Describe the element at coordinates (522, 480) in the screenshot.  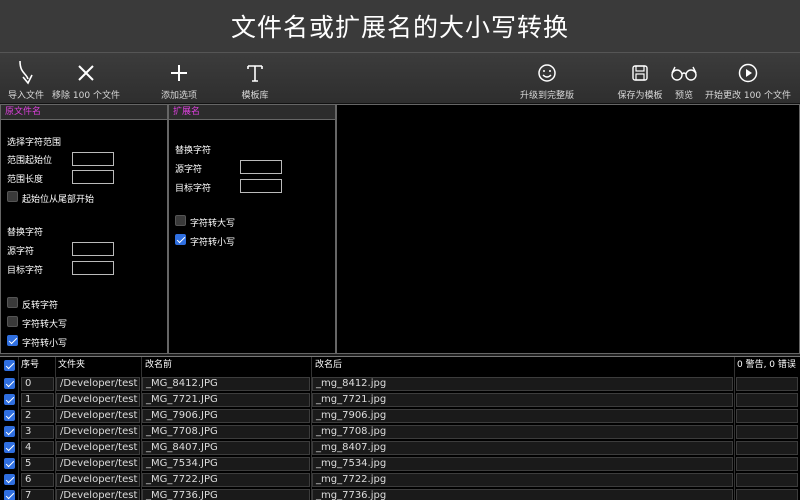
I see `cell-after: _mg_7722.jpg` at that location.